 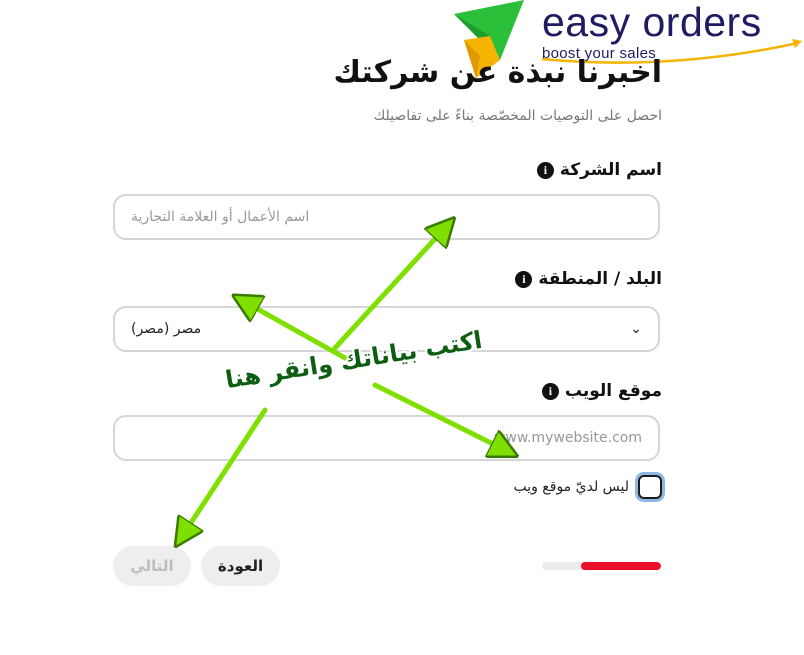 I want to click on next-button: التالي, so click(x=152, y=566).